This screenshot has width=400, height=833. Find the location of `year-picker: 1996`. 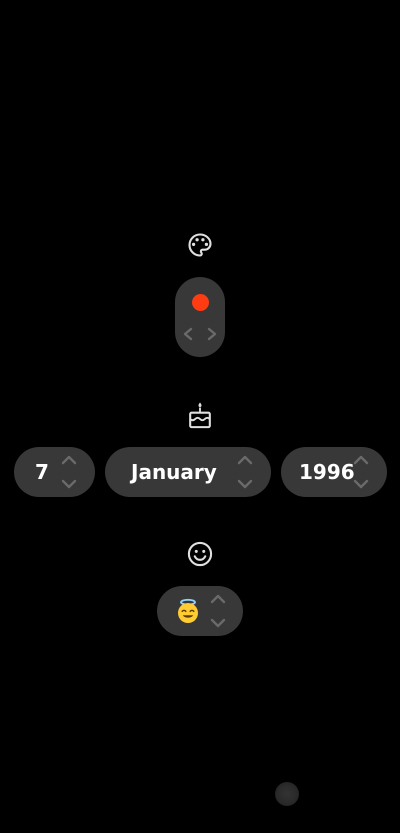

year-picker: 1996 is located at coordinates (334, 472).